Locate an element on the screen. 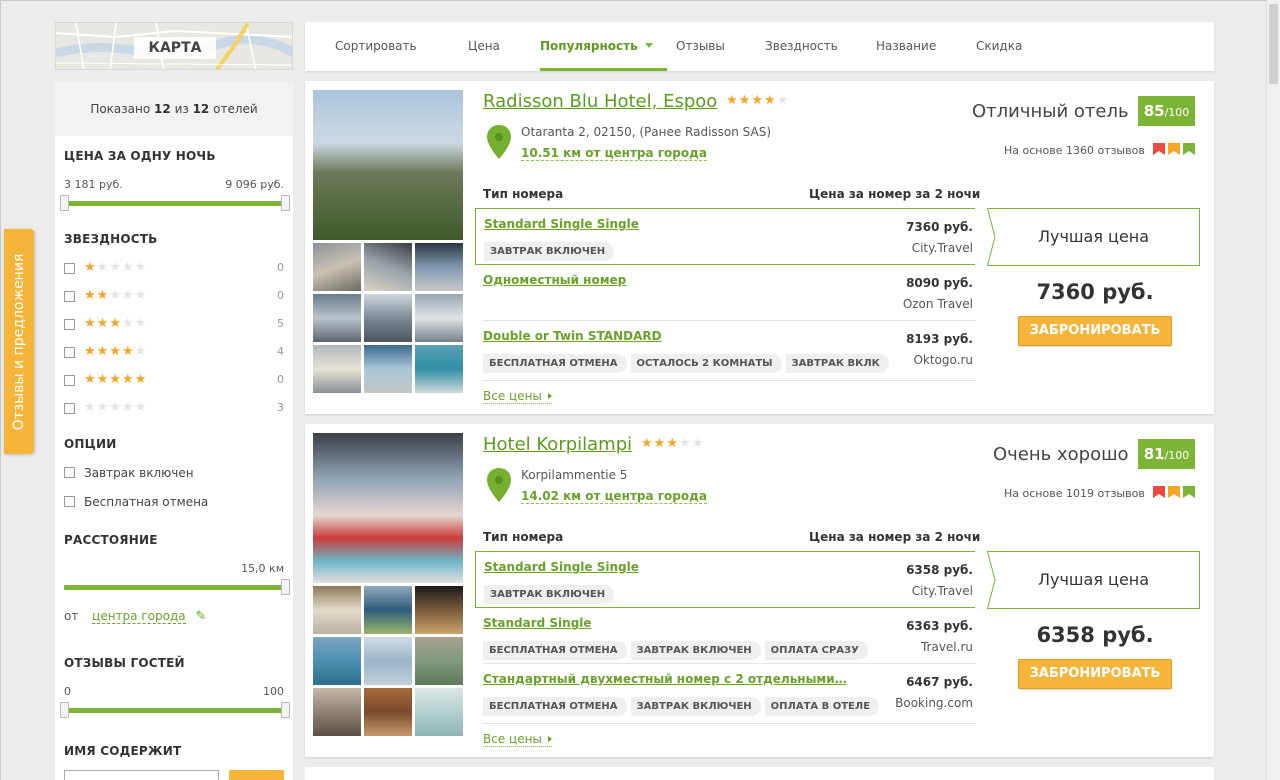  distance-from-link: центра города is located at coordinates (139, 616).